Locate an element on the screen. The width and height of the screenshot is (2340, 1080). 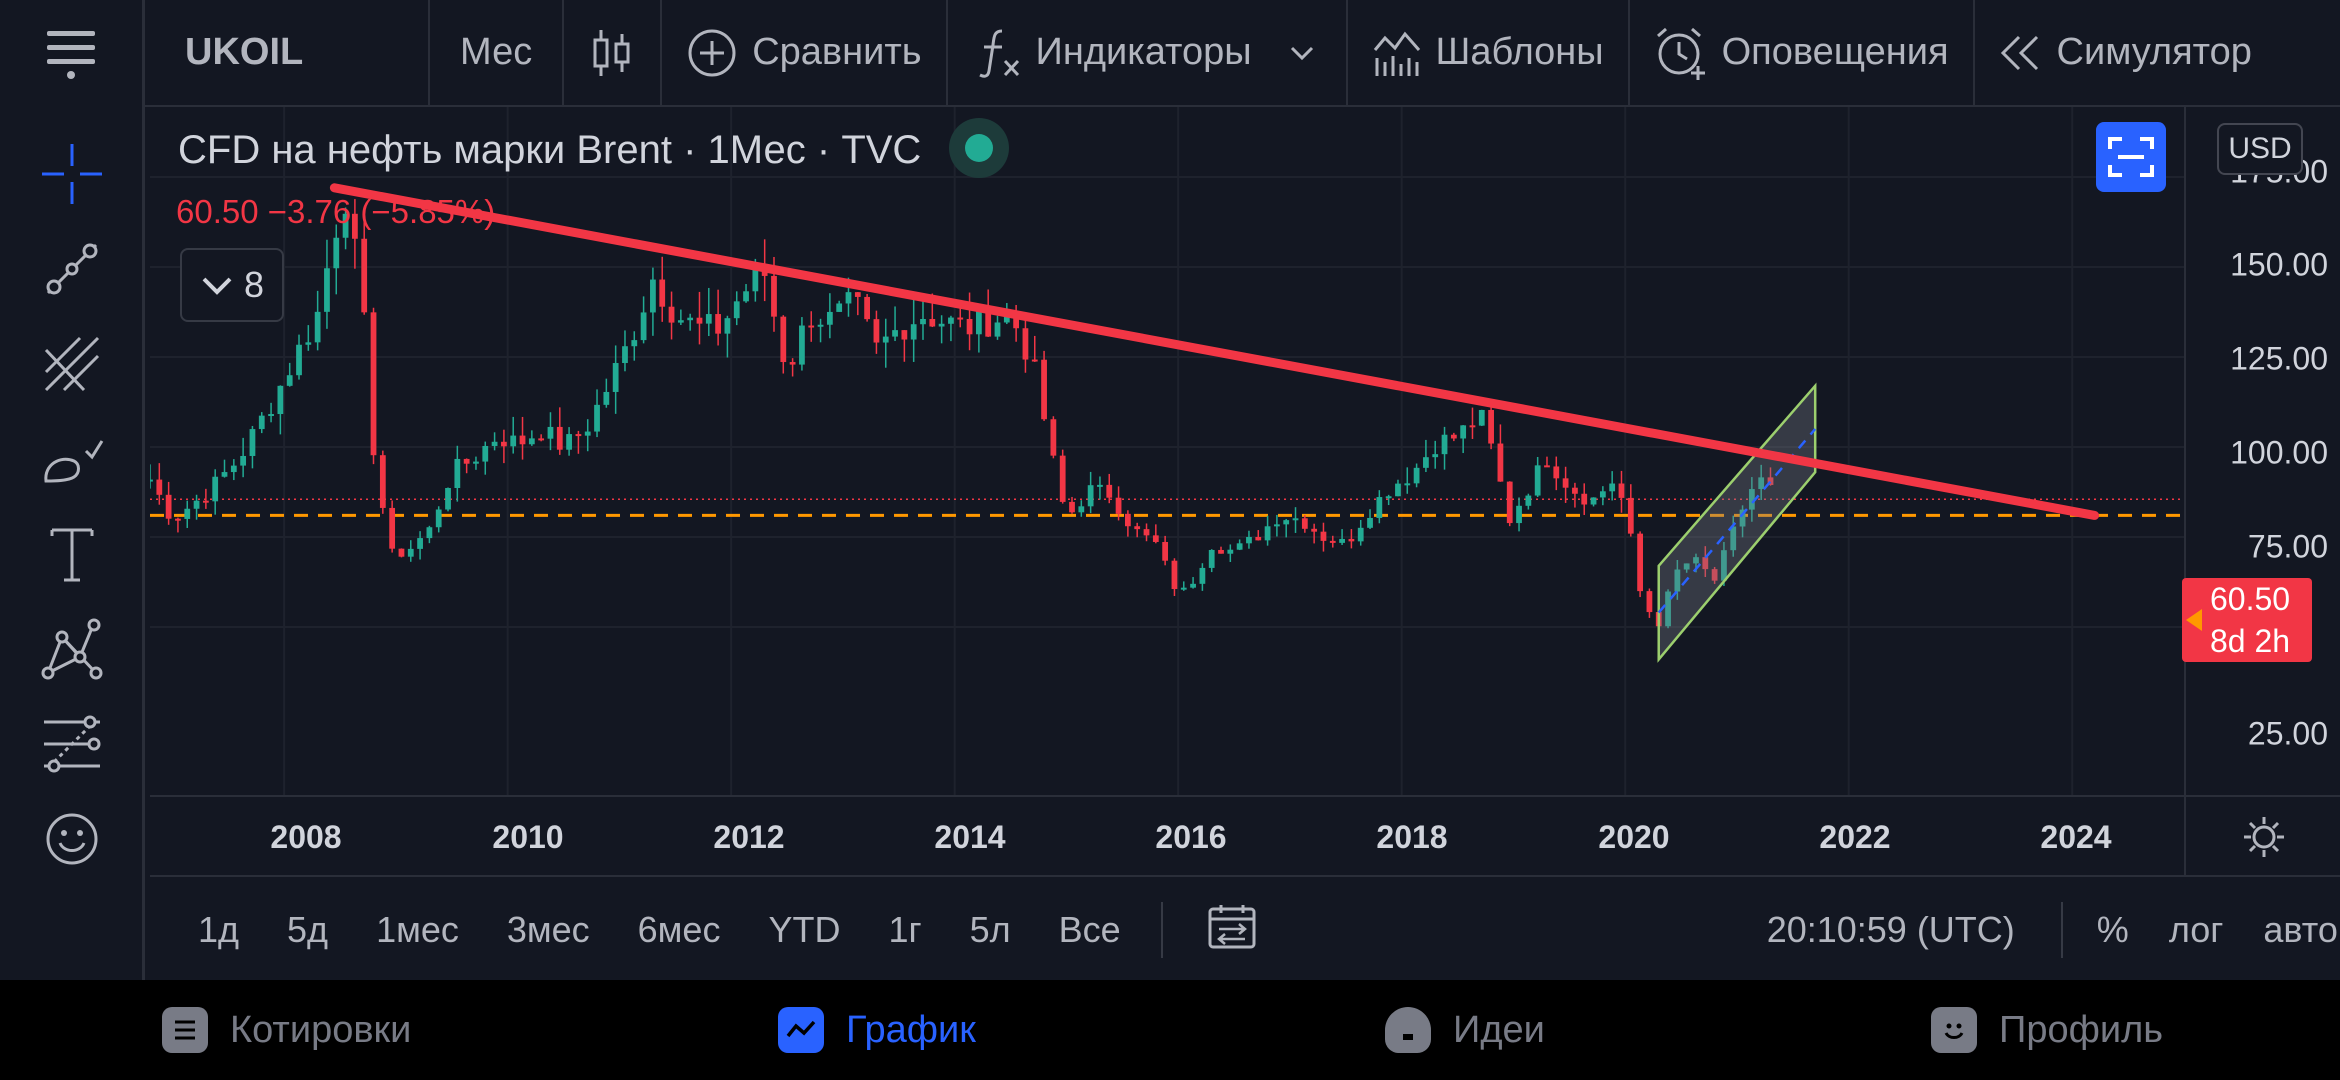
fib-retracement-icon is located at coordinates (72, 744).